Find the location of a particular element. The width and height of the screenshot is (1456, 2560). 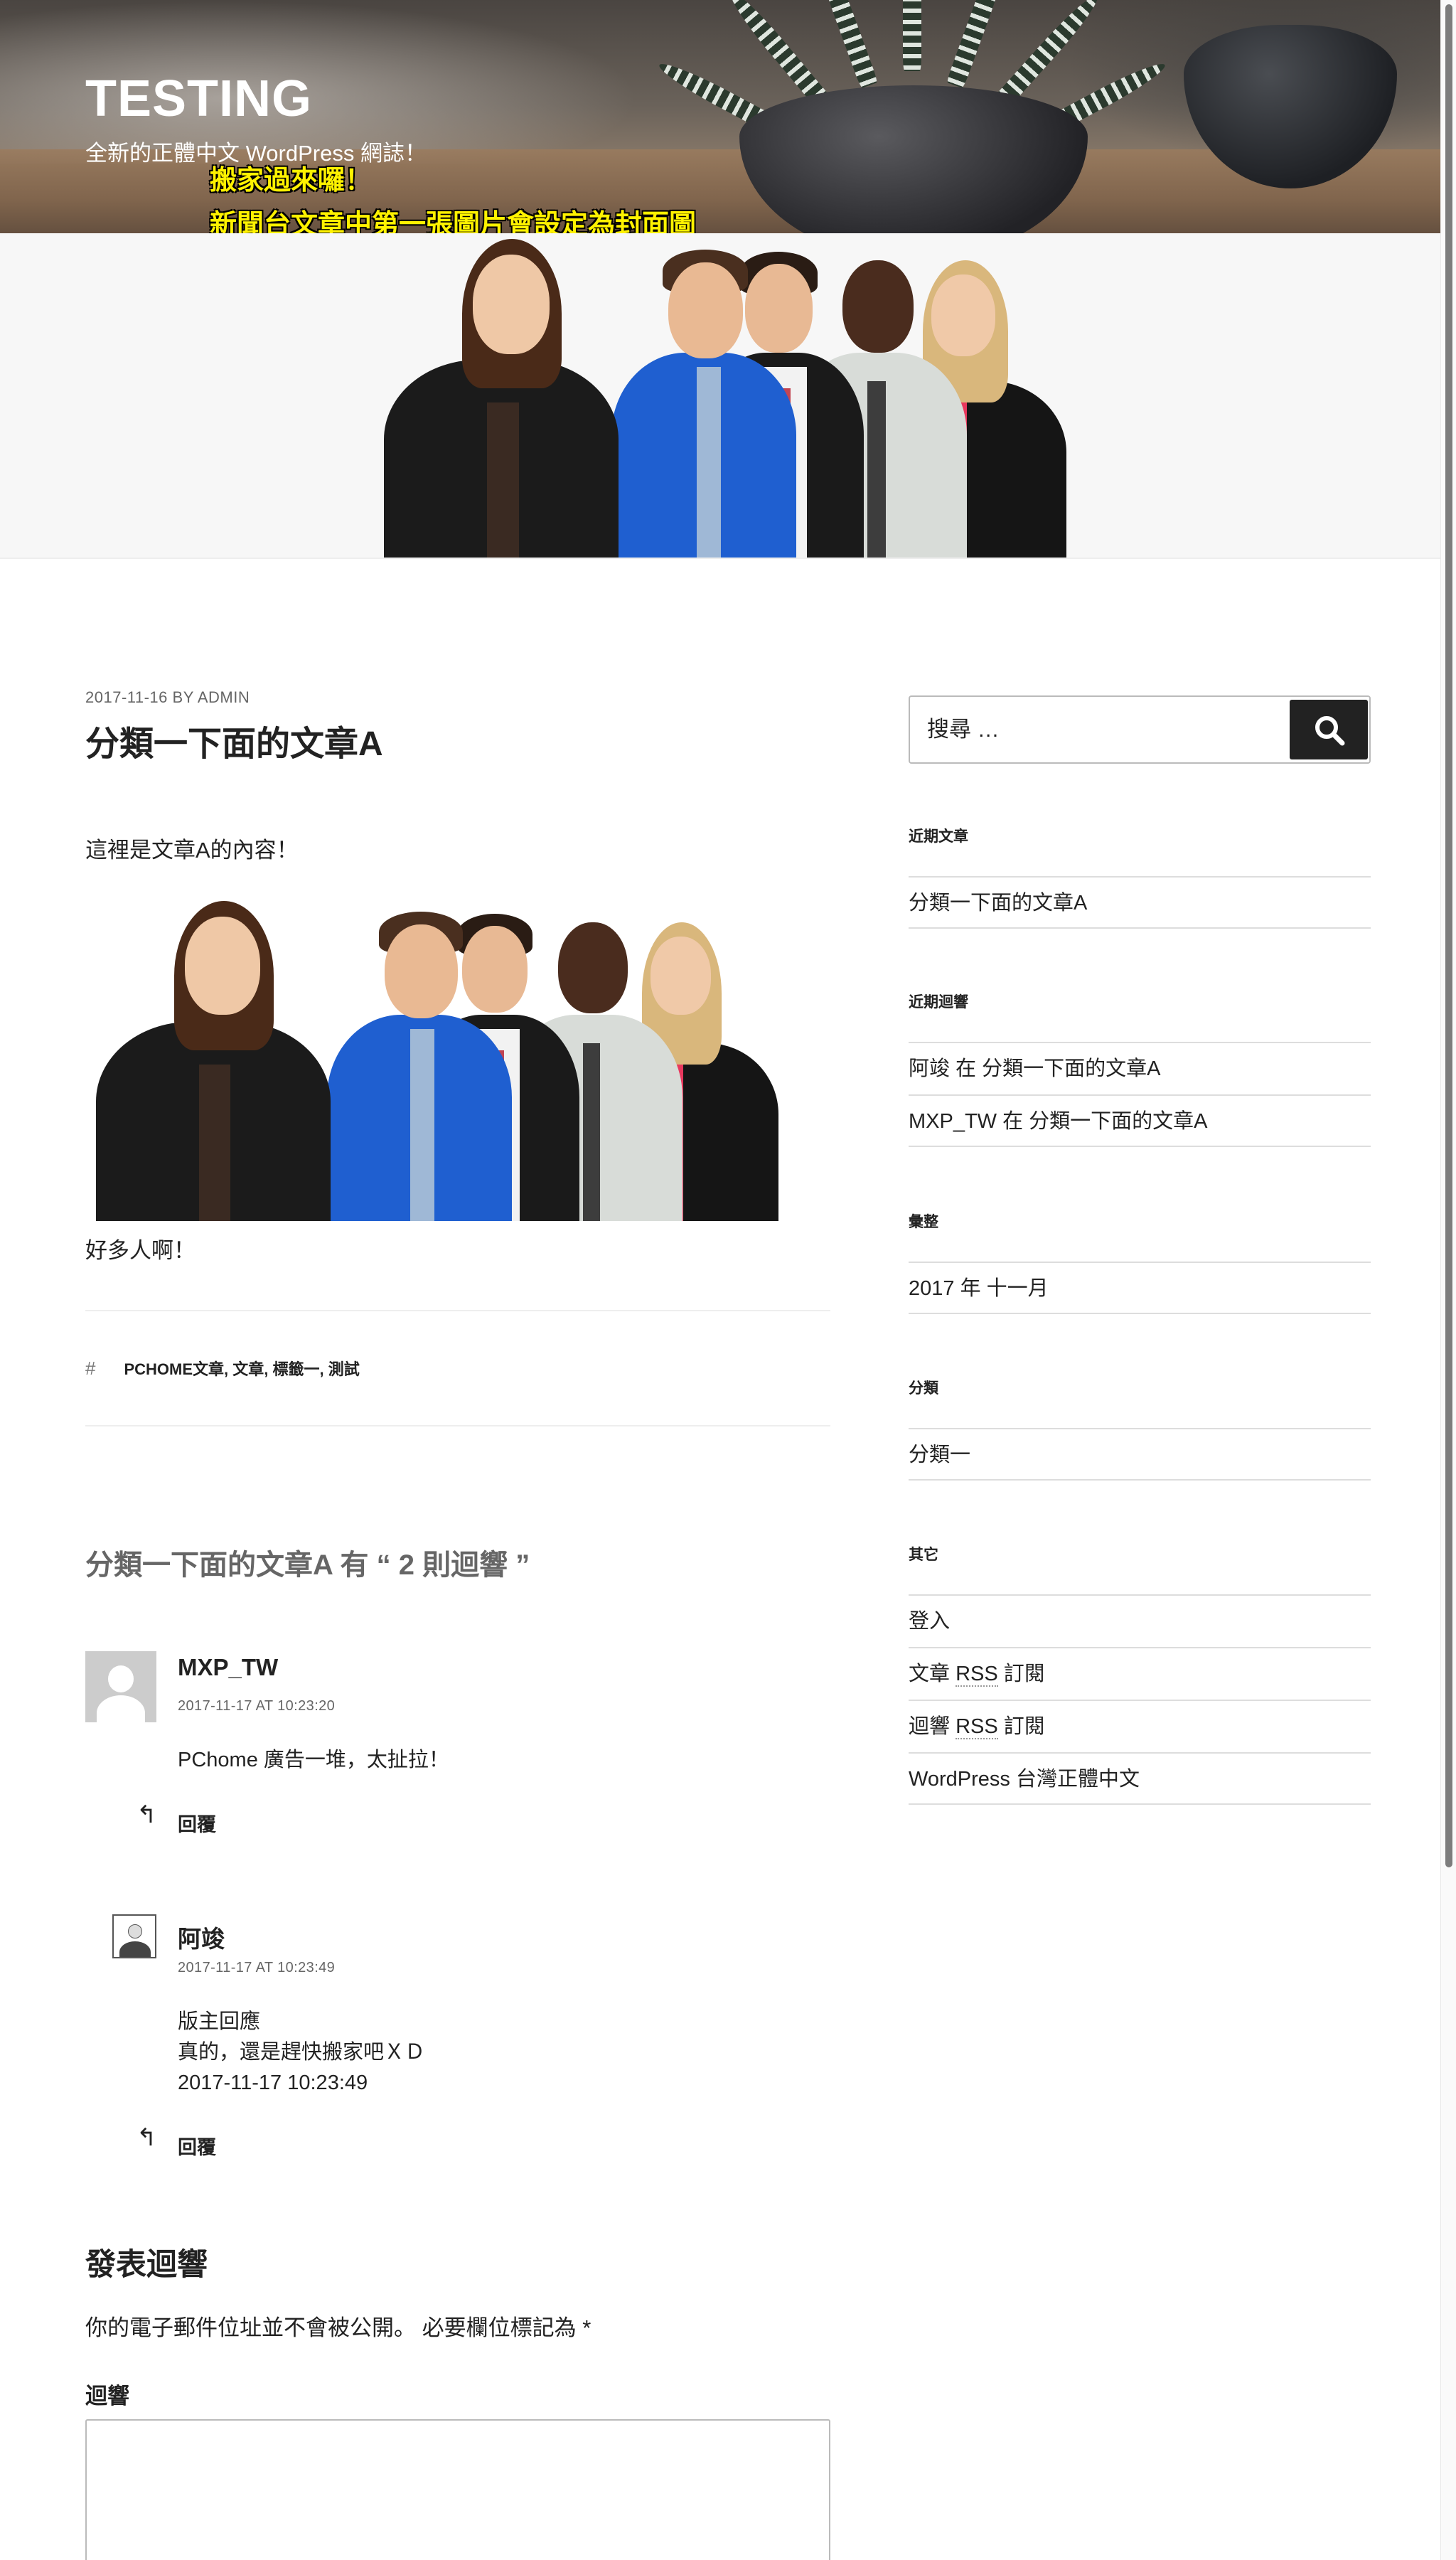

recent-post-link: 分類一下面的文章A is located at coordinates (1140, 902).